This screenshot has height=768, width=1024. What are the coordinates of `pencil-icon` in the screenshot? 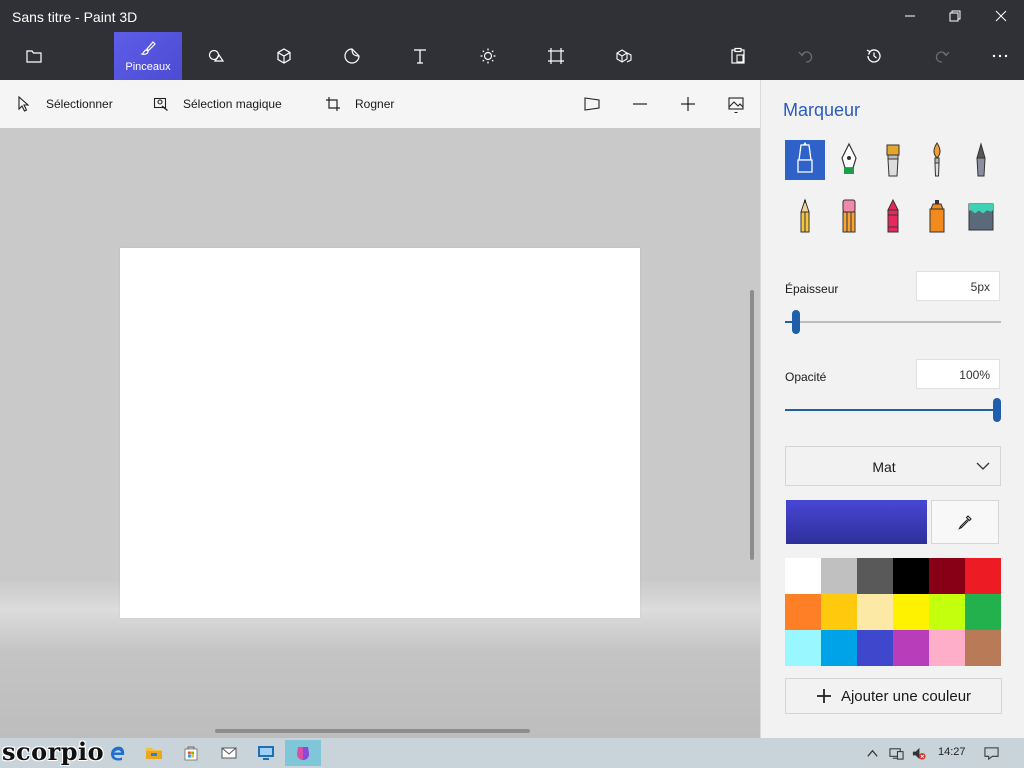 It's located at (805, 215).